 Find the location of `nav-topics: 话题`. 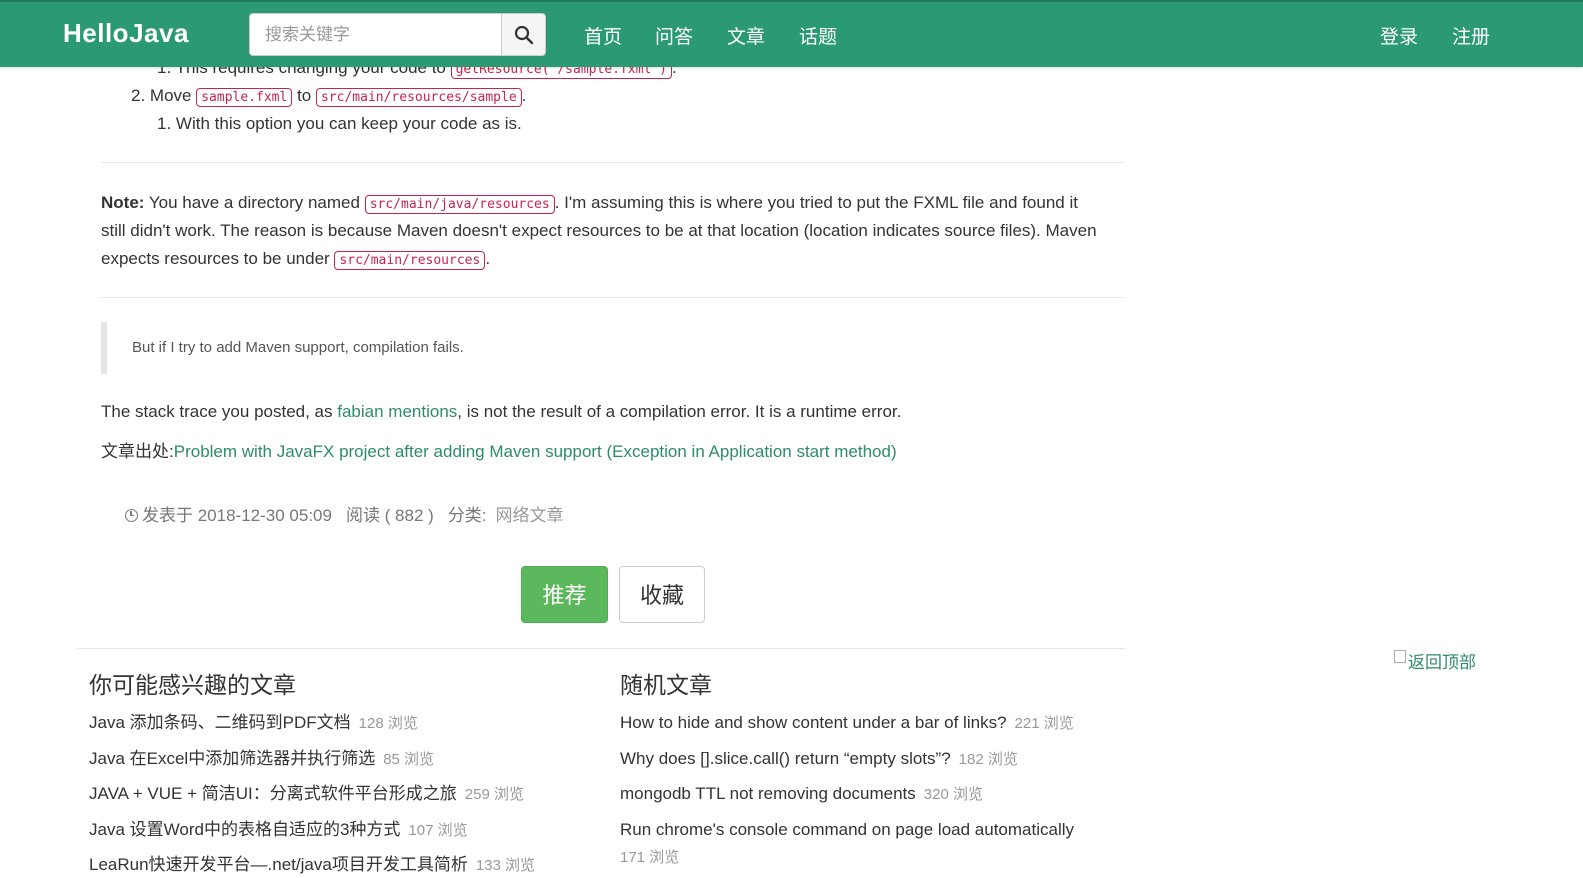

nav-topics: 话题 is located at coordinates (818, 35).